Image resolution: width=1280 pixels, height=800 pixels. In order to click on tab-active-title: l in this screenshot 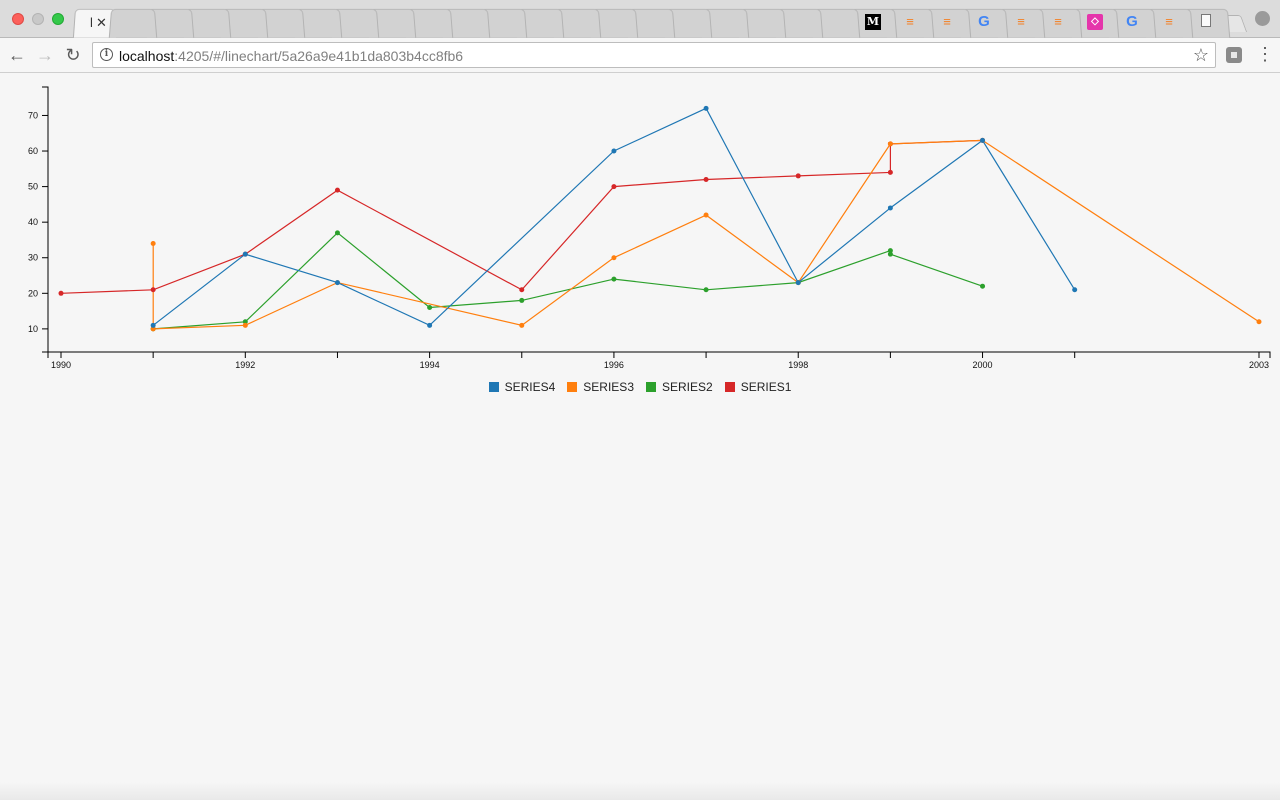, I will do `click(91, 22)`.